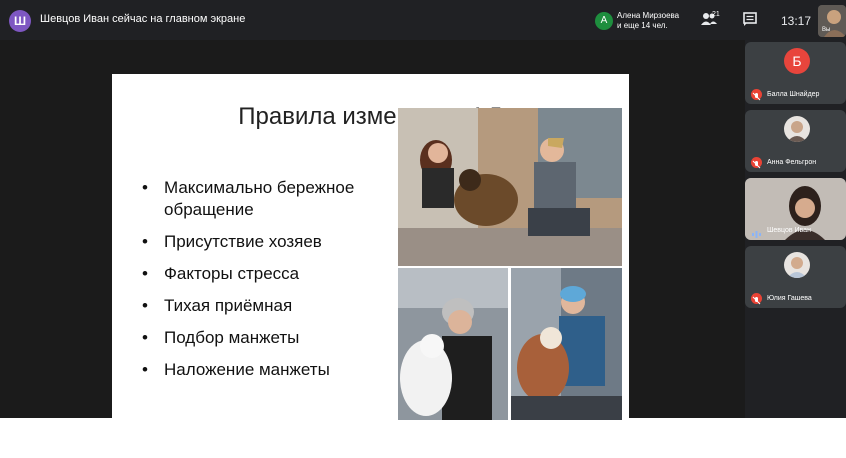 This screenshot has width=846, height=458. I want to click on self-label: Вы, so click(826, 30).